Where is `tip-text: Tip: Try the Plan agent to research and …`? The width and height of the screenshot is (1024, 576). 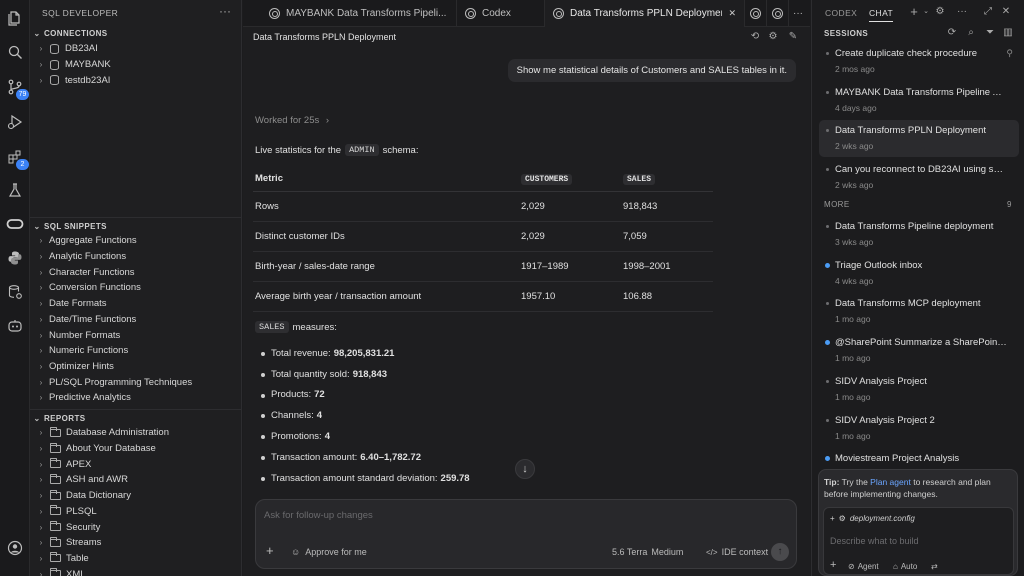 tip-text: Tip: Try the Plan agent to research and … is located at coordinates (907, 488).